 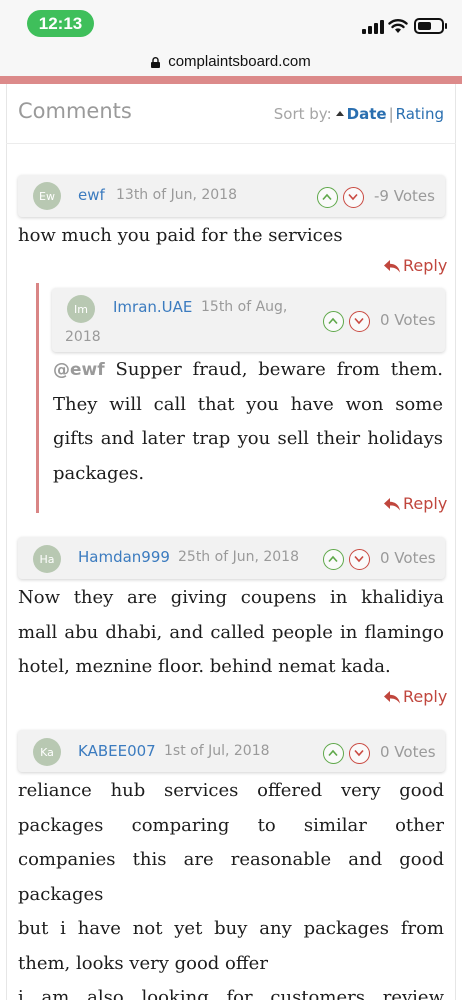 I want to click on comment-date: 15th of Aug,, so click(x=244, y=307).